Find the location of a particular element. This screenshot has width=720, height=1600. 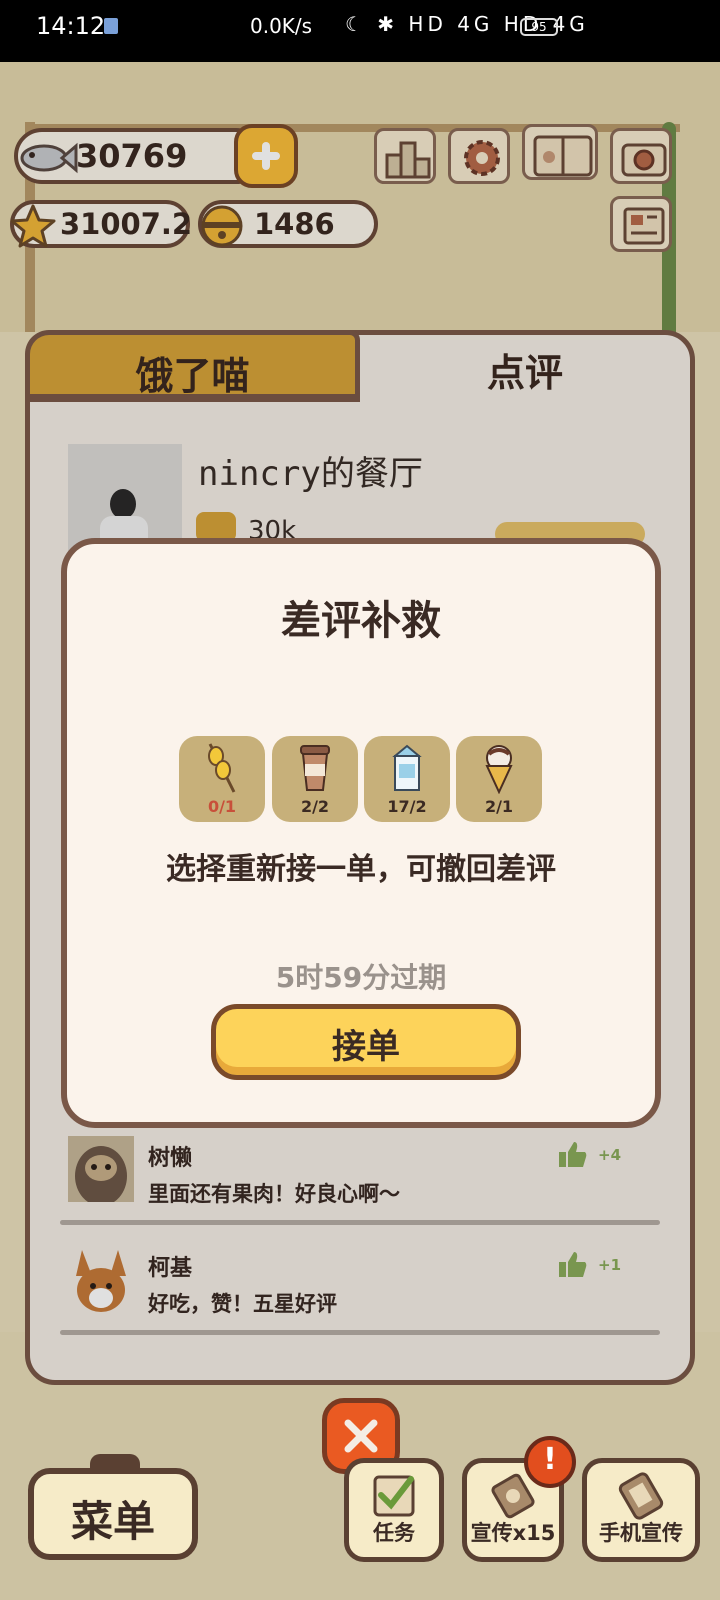

phone-promotion-button: 手机宣传 is located at coordinates (641, 1510).